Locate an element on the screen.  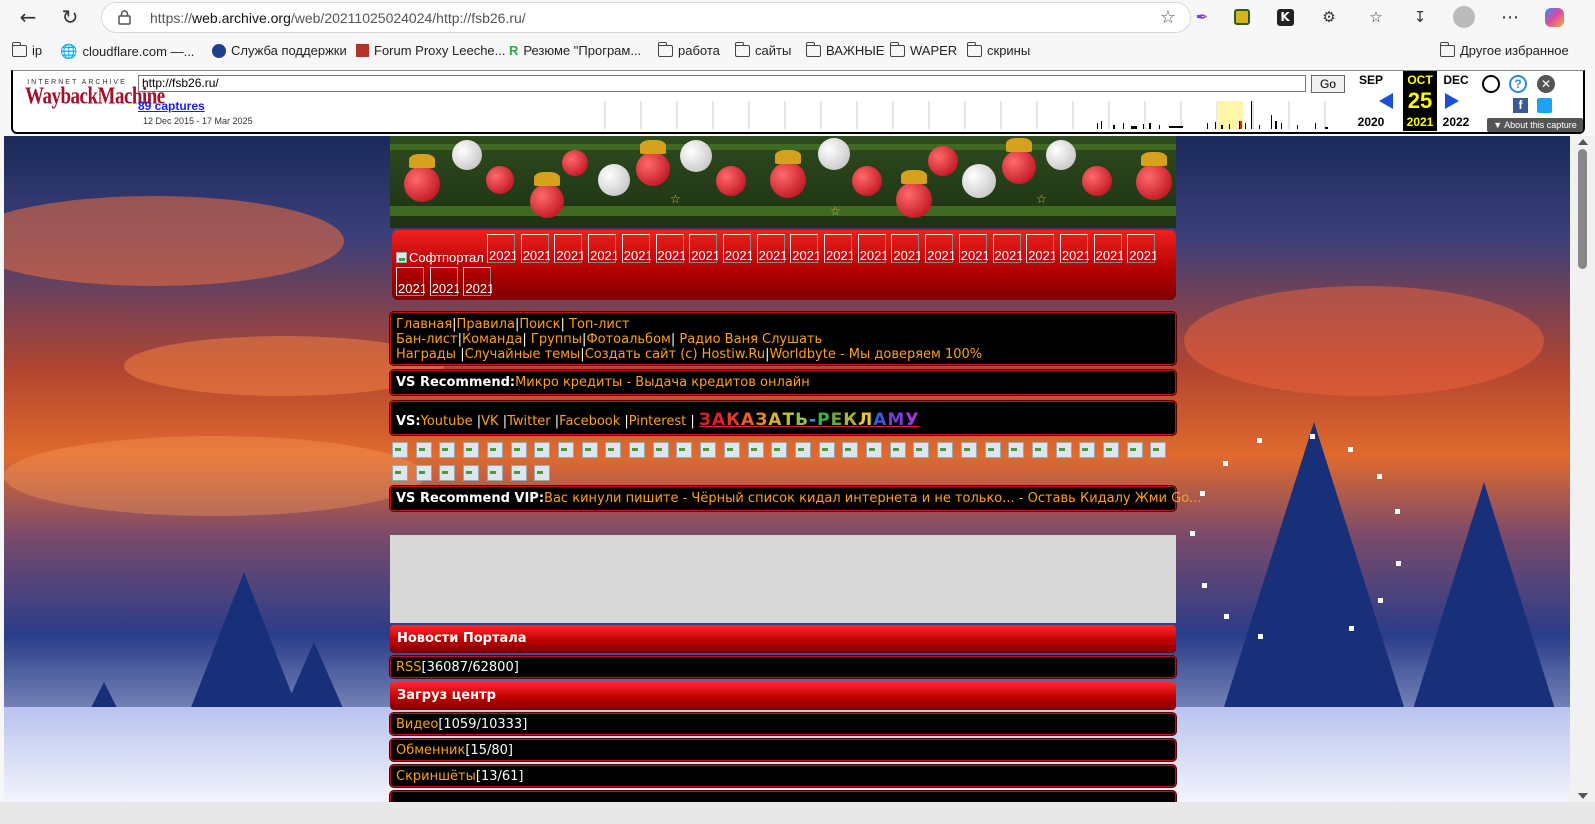
bookmark-folder-waper: WAPER is located at coordinates (923, 49).